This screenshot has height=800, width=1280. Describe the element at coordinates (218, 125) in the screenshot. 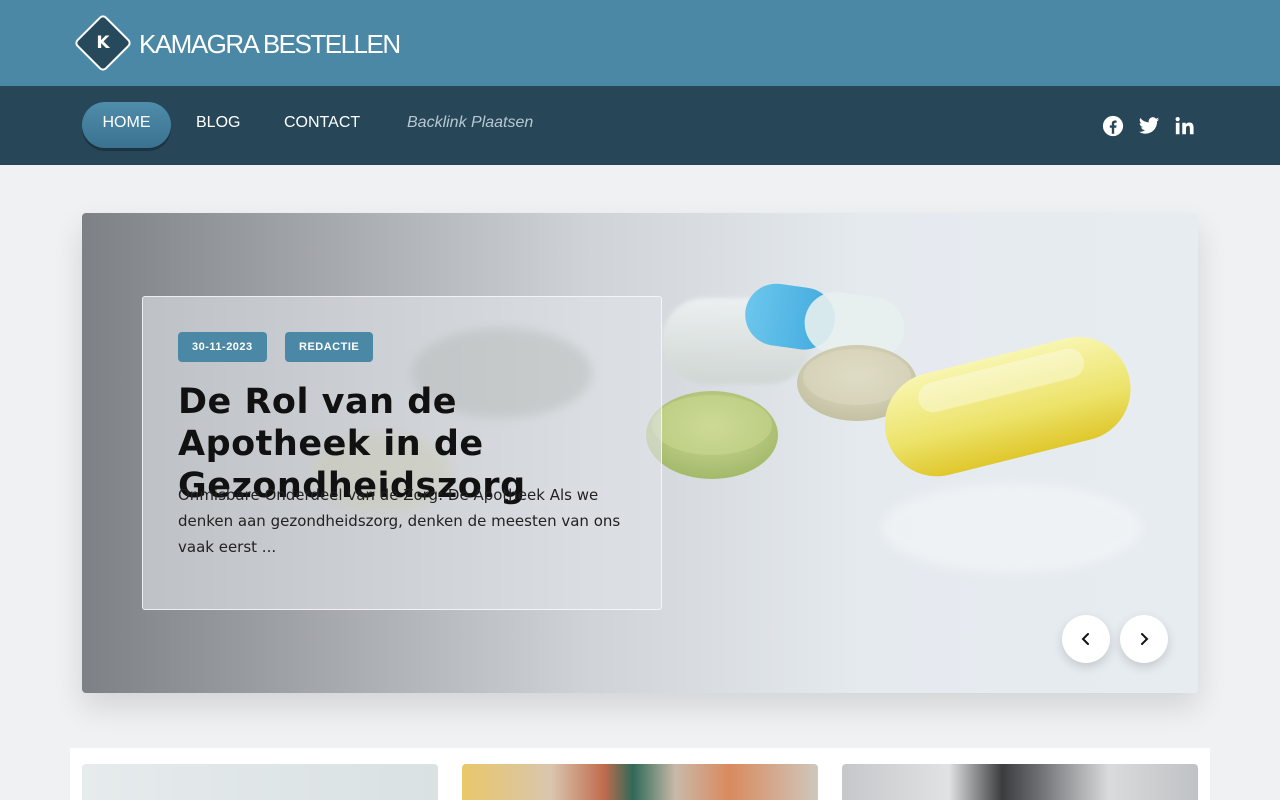

I see `nav-item-blog: BLOG` at that location.